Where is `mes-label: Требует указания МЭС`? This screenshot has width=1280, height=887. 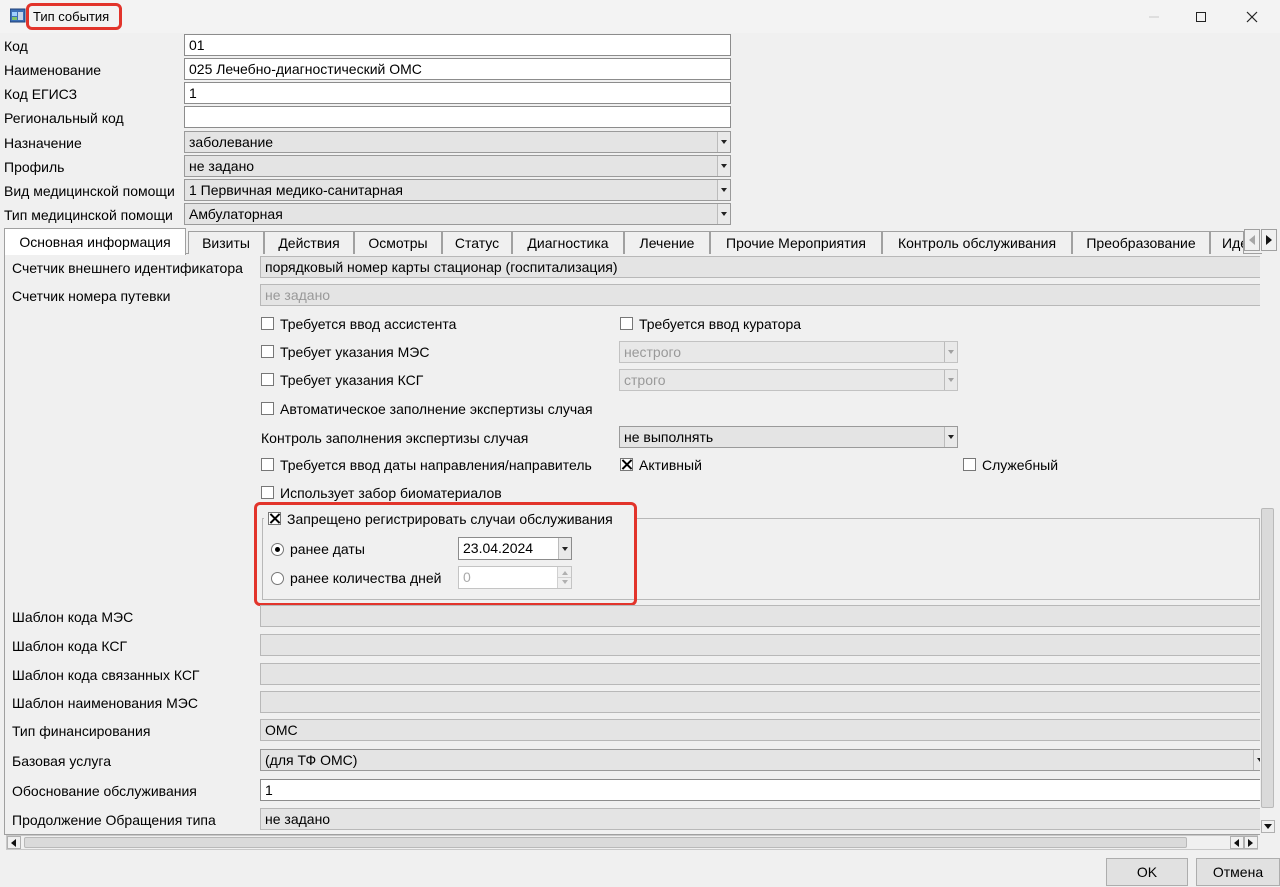 mes-label: Требует указания МЭС is located at coordinates (355, 352).